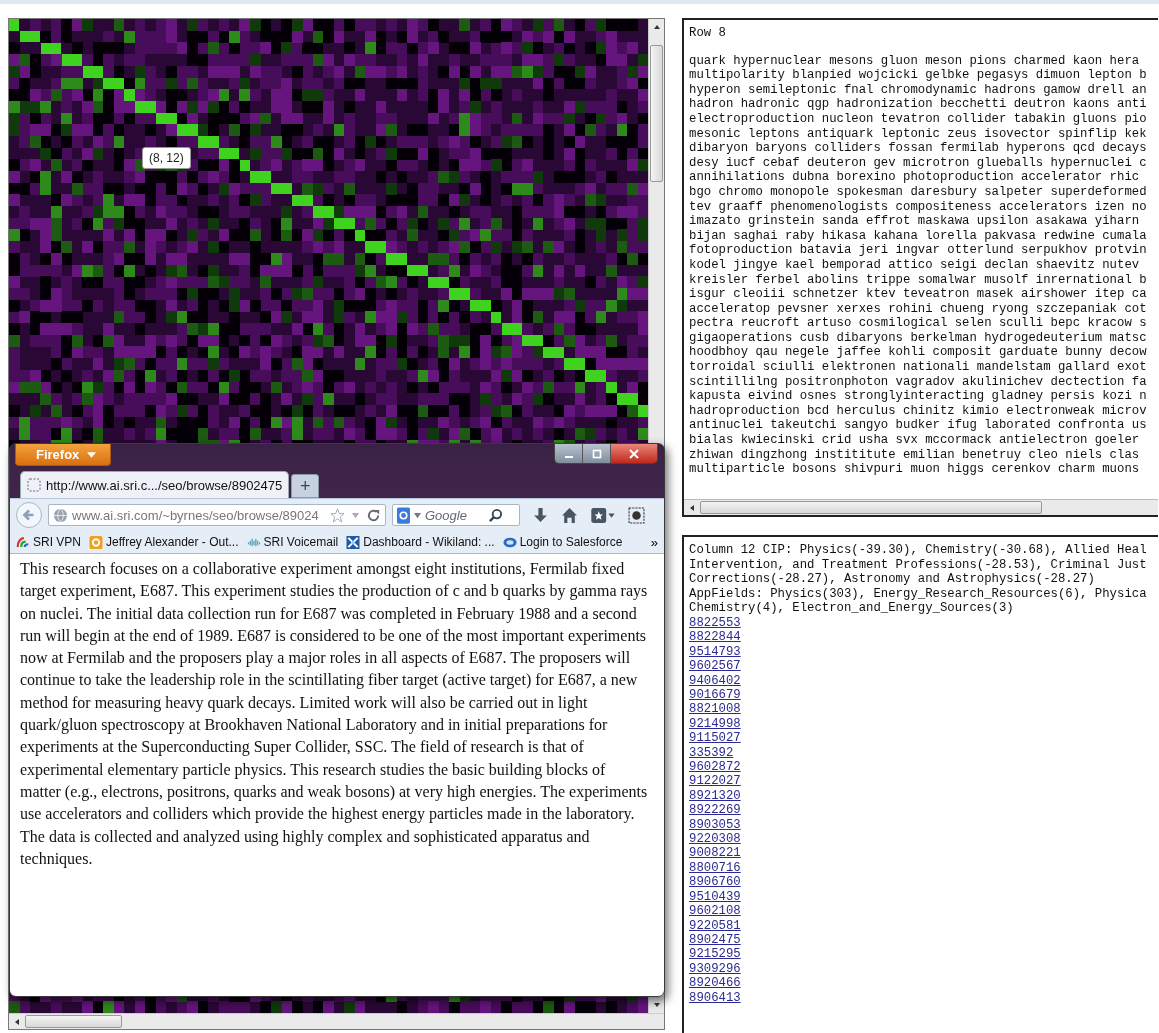 This screenshot has width=1159, height=1033. I want to click on term-line: bgo chromo monopole spokesman daresbury salpeter superdeformed, so click(918, 192).